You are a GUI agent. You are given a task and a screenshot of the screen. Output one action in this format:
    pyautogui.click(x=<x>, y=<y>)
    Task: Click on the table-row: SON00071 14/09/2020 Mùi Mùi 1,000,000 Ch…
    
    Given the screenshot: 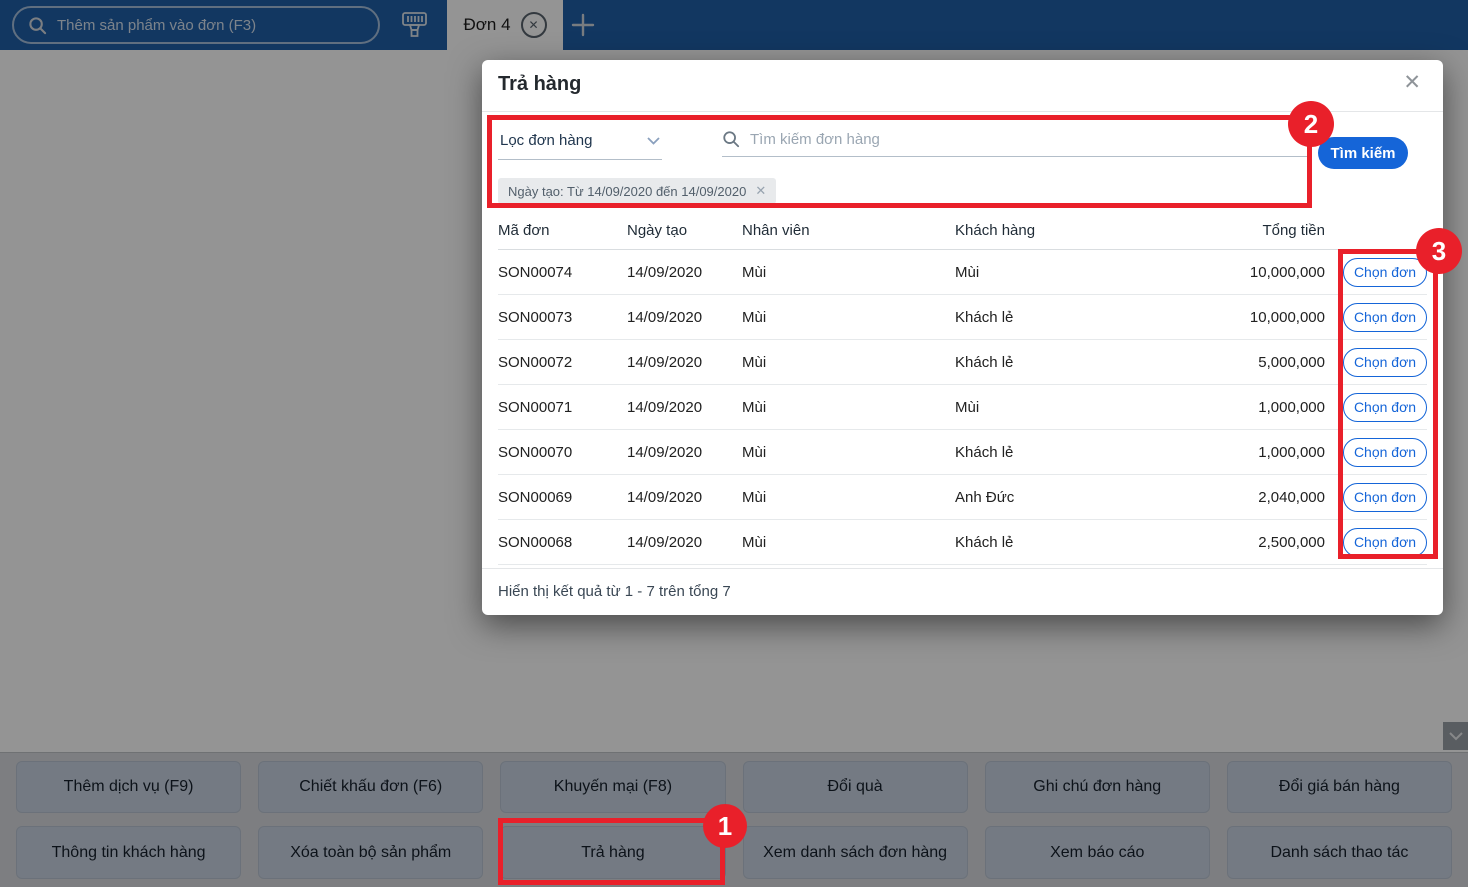 What is the action you would take?
    pyautogui.click(x=962, y=407)
    